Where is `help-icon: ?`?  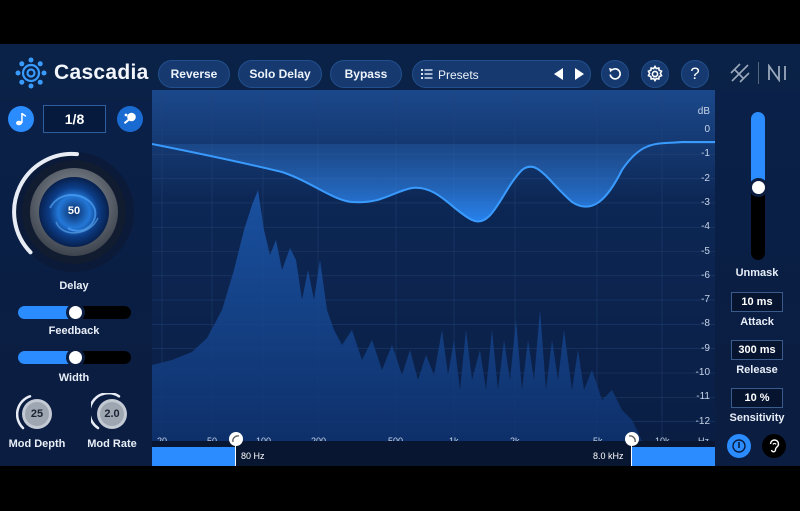 help-icon: ? is located at coordinates (695, 73).